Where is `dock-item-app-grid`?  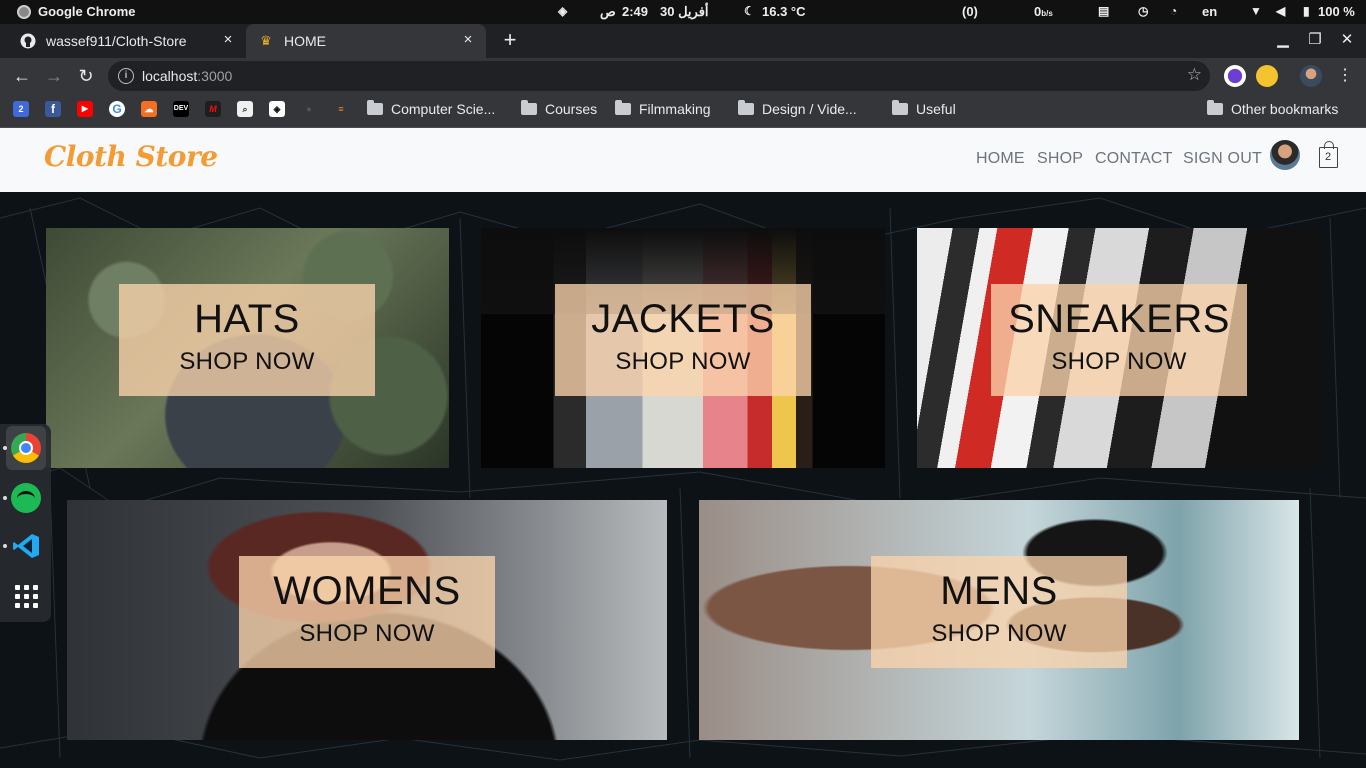
dock-item-app-grid is located at coordinates (26, 596).